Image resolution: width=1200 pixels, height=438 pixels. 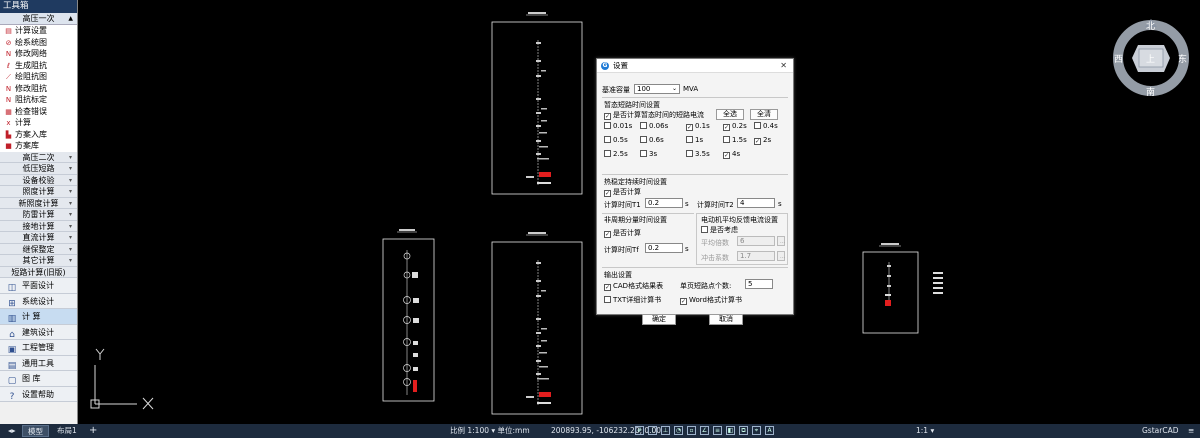 I want to click on toolbox-section: 继保整定 ▾, so click(x=38, y=249).